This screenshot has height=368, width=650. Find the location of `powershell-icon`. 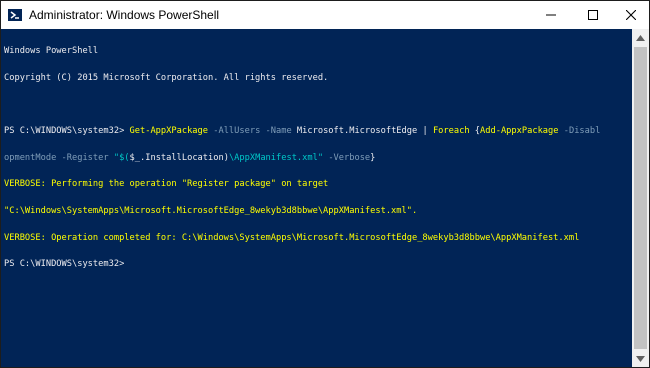

powershell-icon is located at coordinates (15, 15).